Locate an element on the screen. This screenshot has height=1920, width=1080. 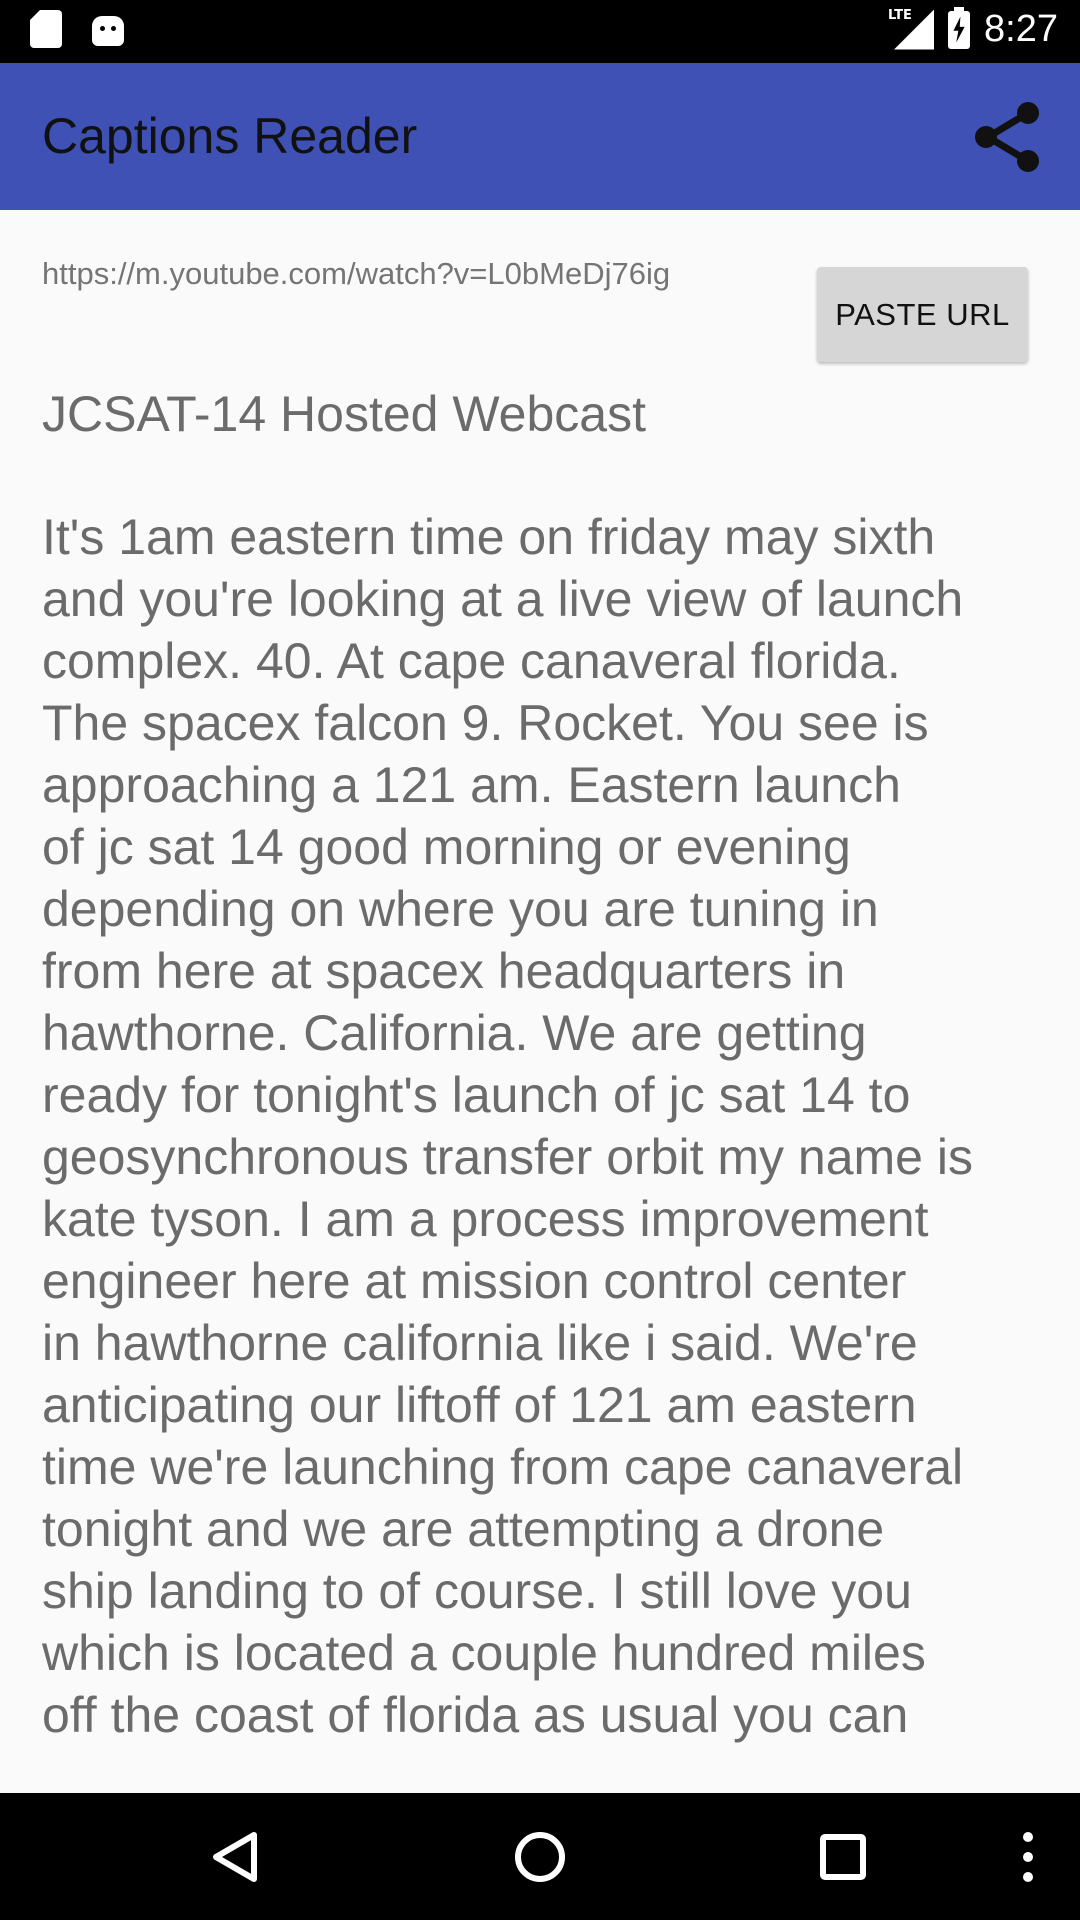
status-clock: 8:27 is located at coordinates (1021, 29).